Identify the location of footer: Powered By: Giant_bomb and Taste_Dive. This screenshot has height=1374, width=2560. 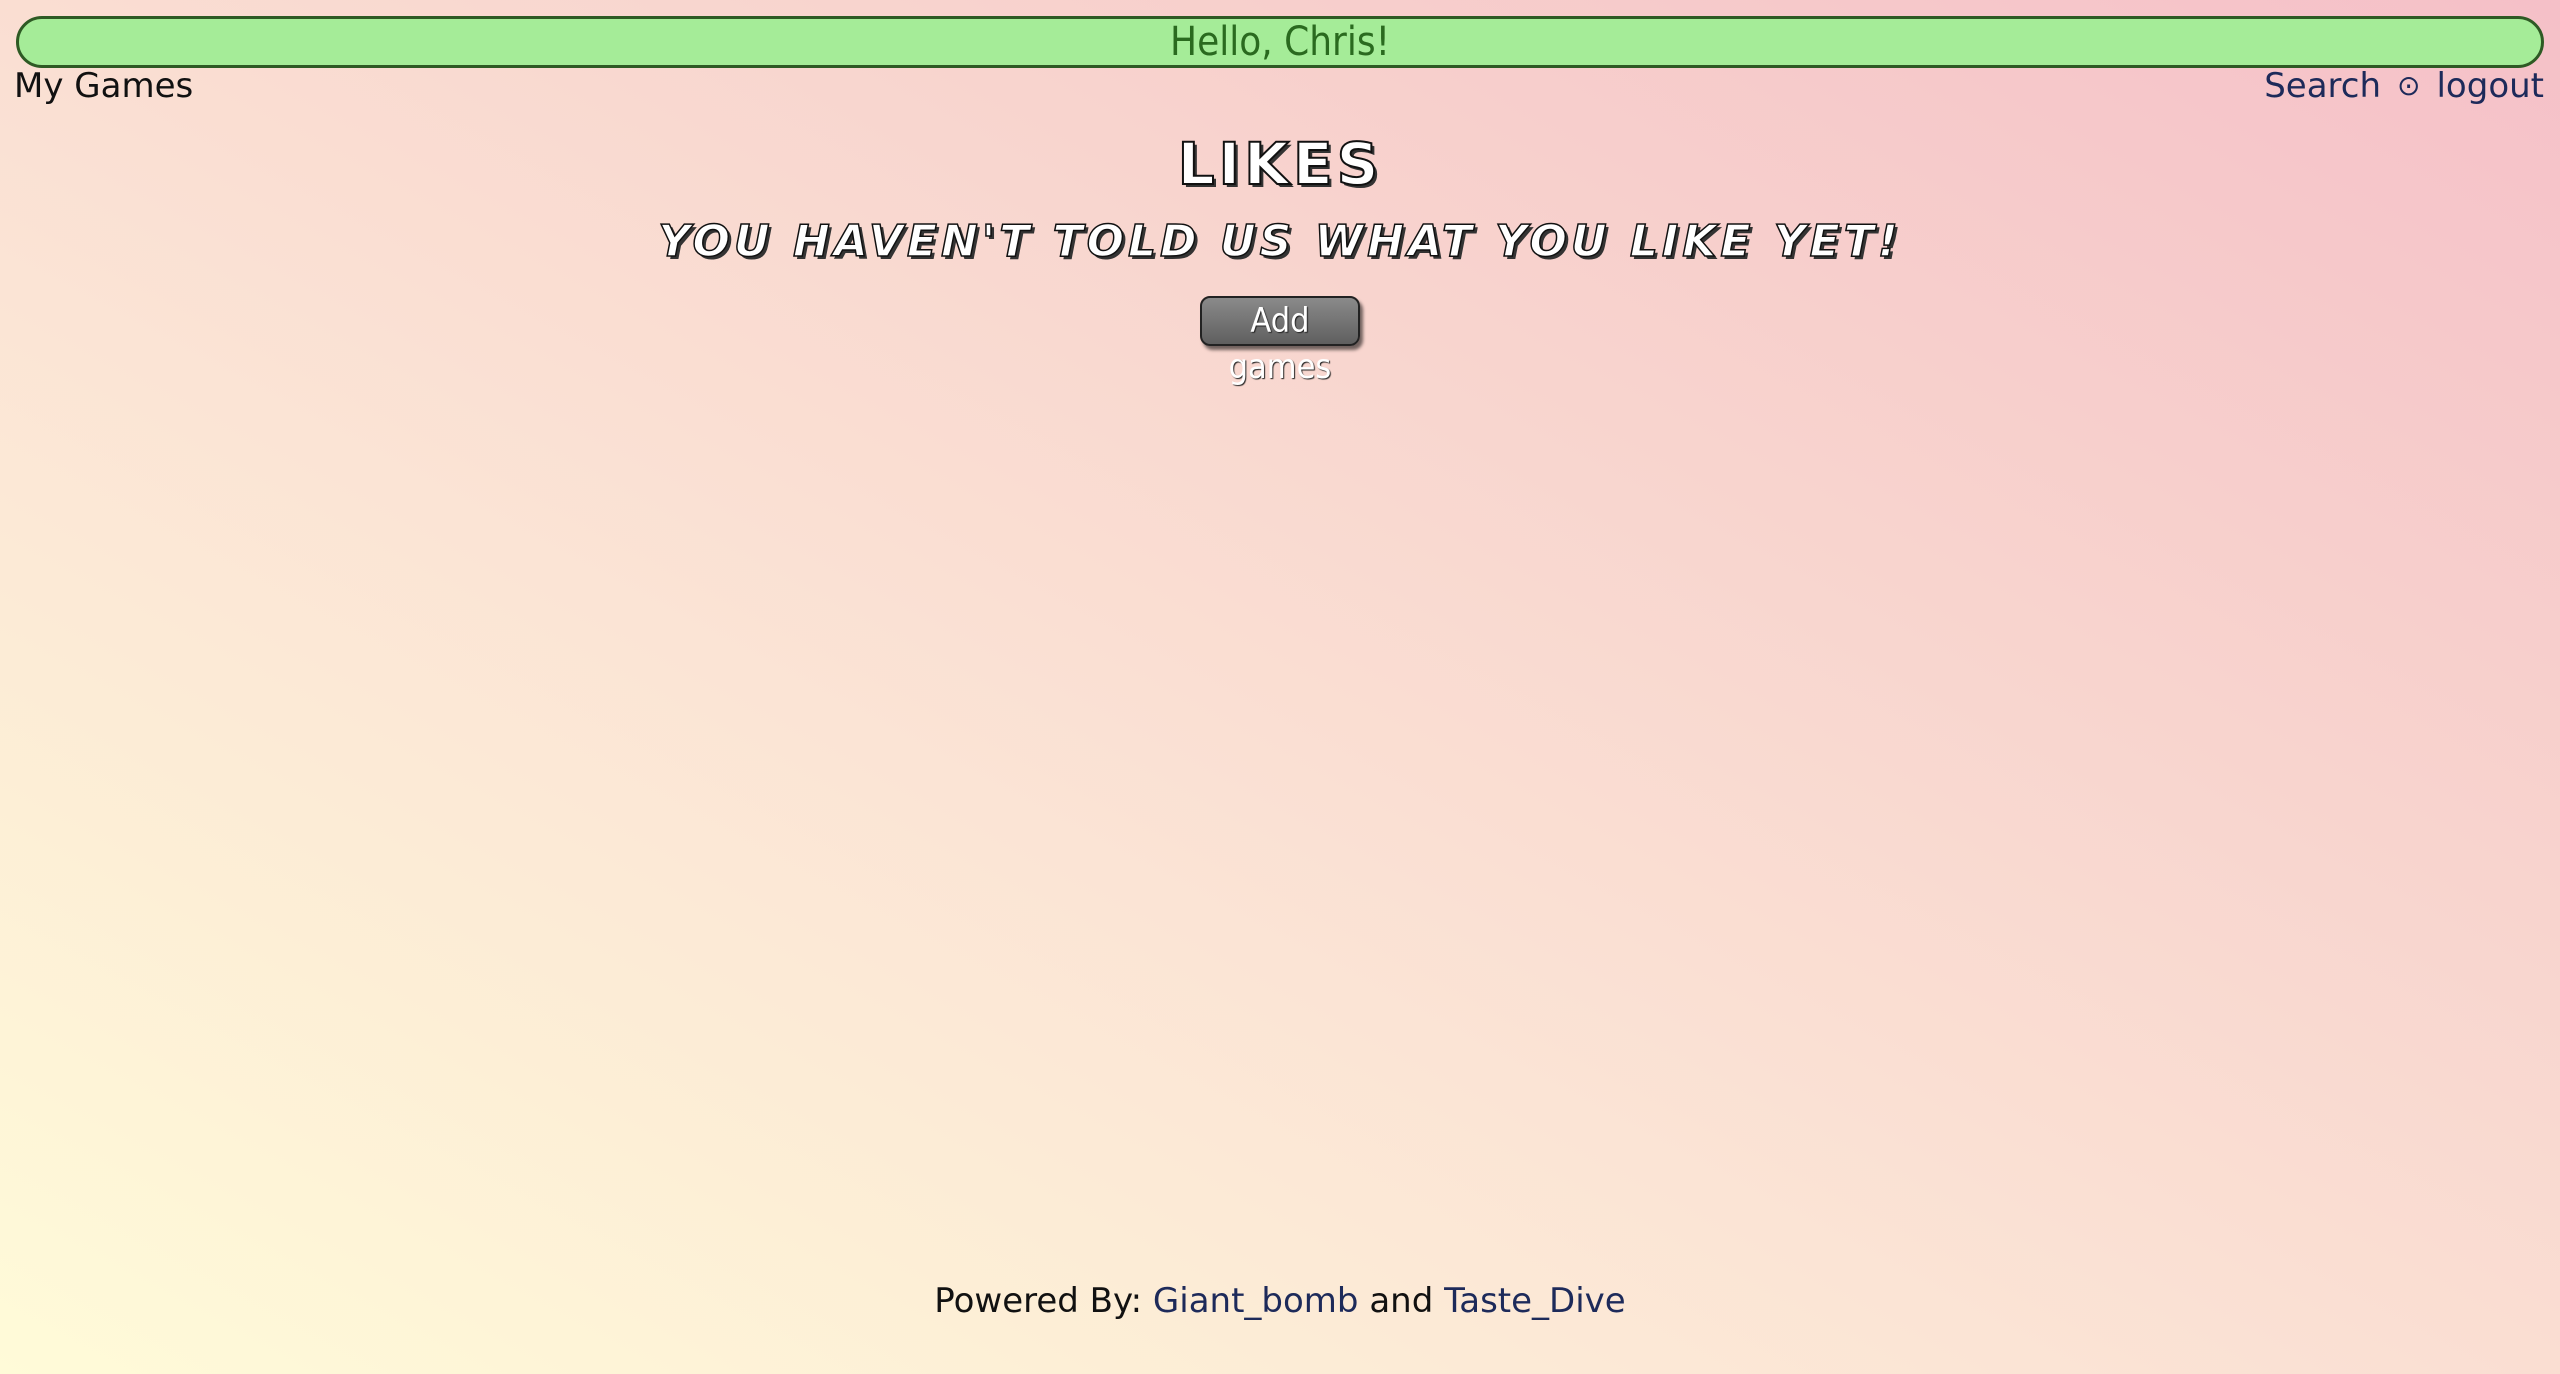
(1280, 1301).